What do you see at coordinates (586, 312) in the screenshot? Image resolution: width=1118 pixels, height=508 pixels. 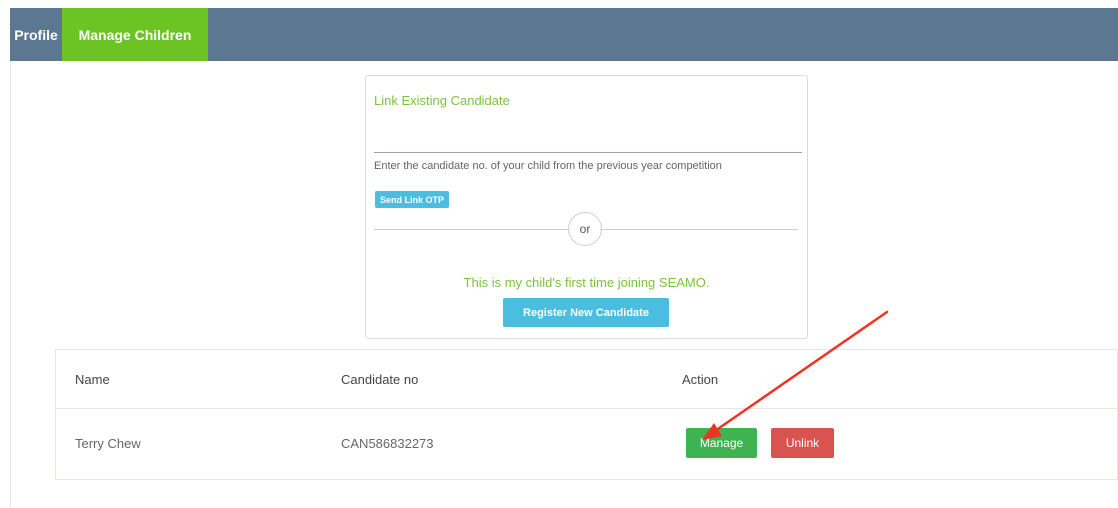 I see `register-new-candidate-button: Register New Candidate` at bounding box center [586, 312].